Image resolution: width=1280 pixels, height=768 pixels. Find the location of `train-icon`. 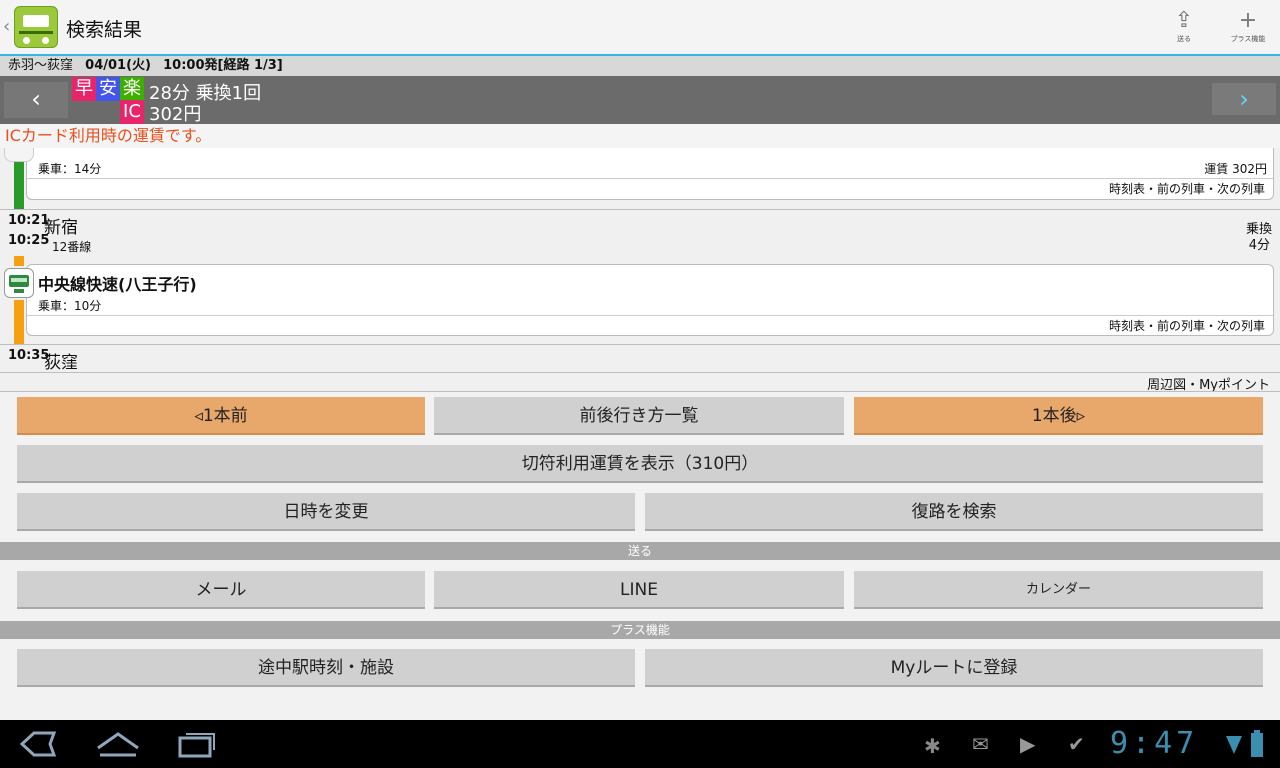

train-icon is located at coordinates (19, 283).